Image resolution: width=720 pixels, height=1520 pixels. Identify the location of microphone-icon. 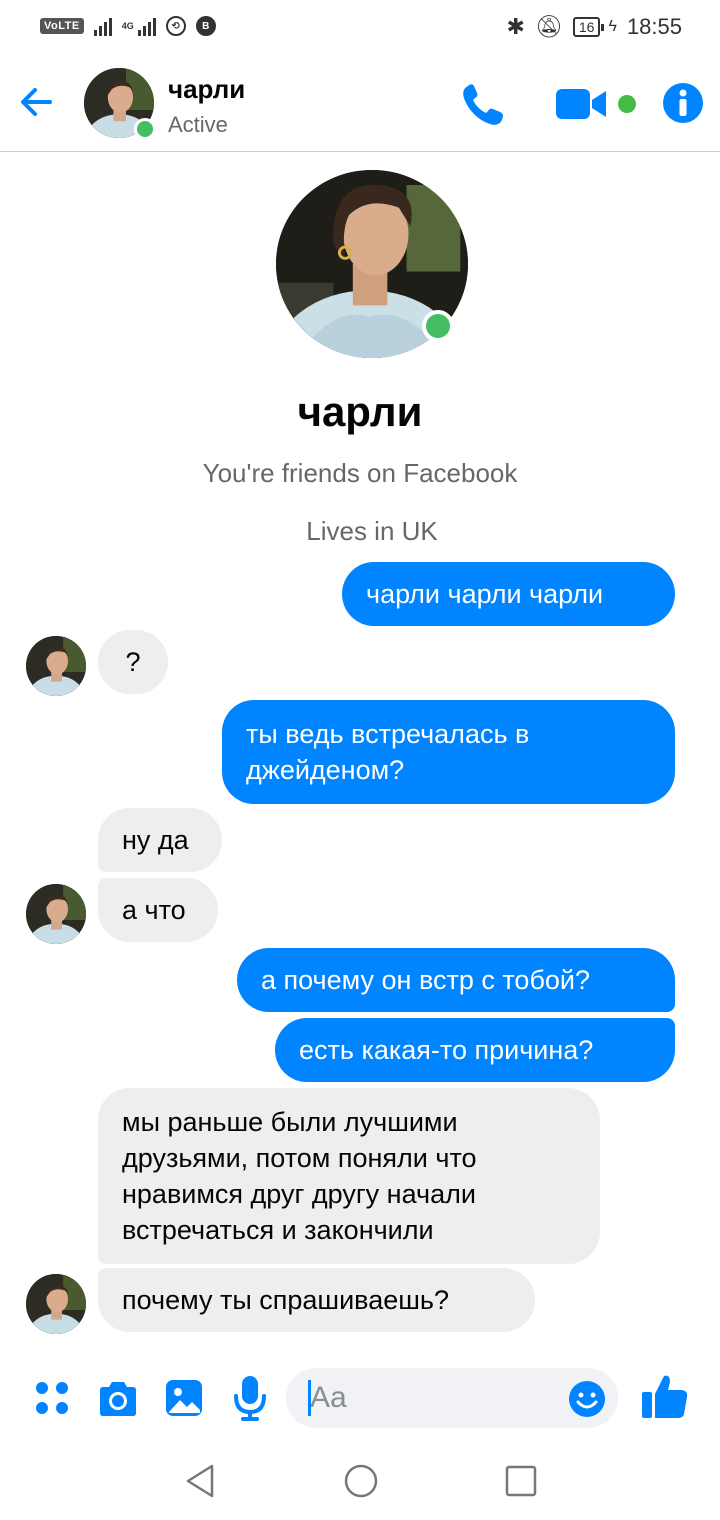
(250, 1398).